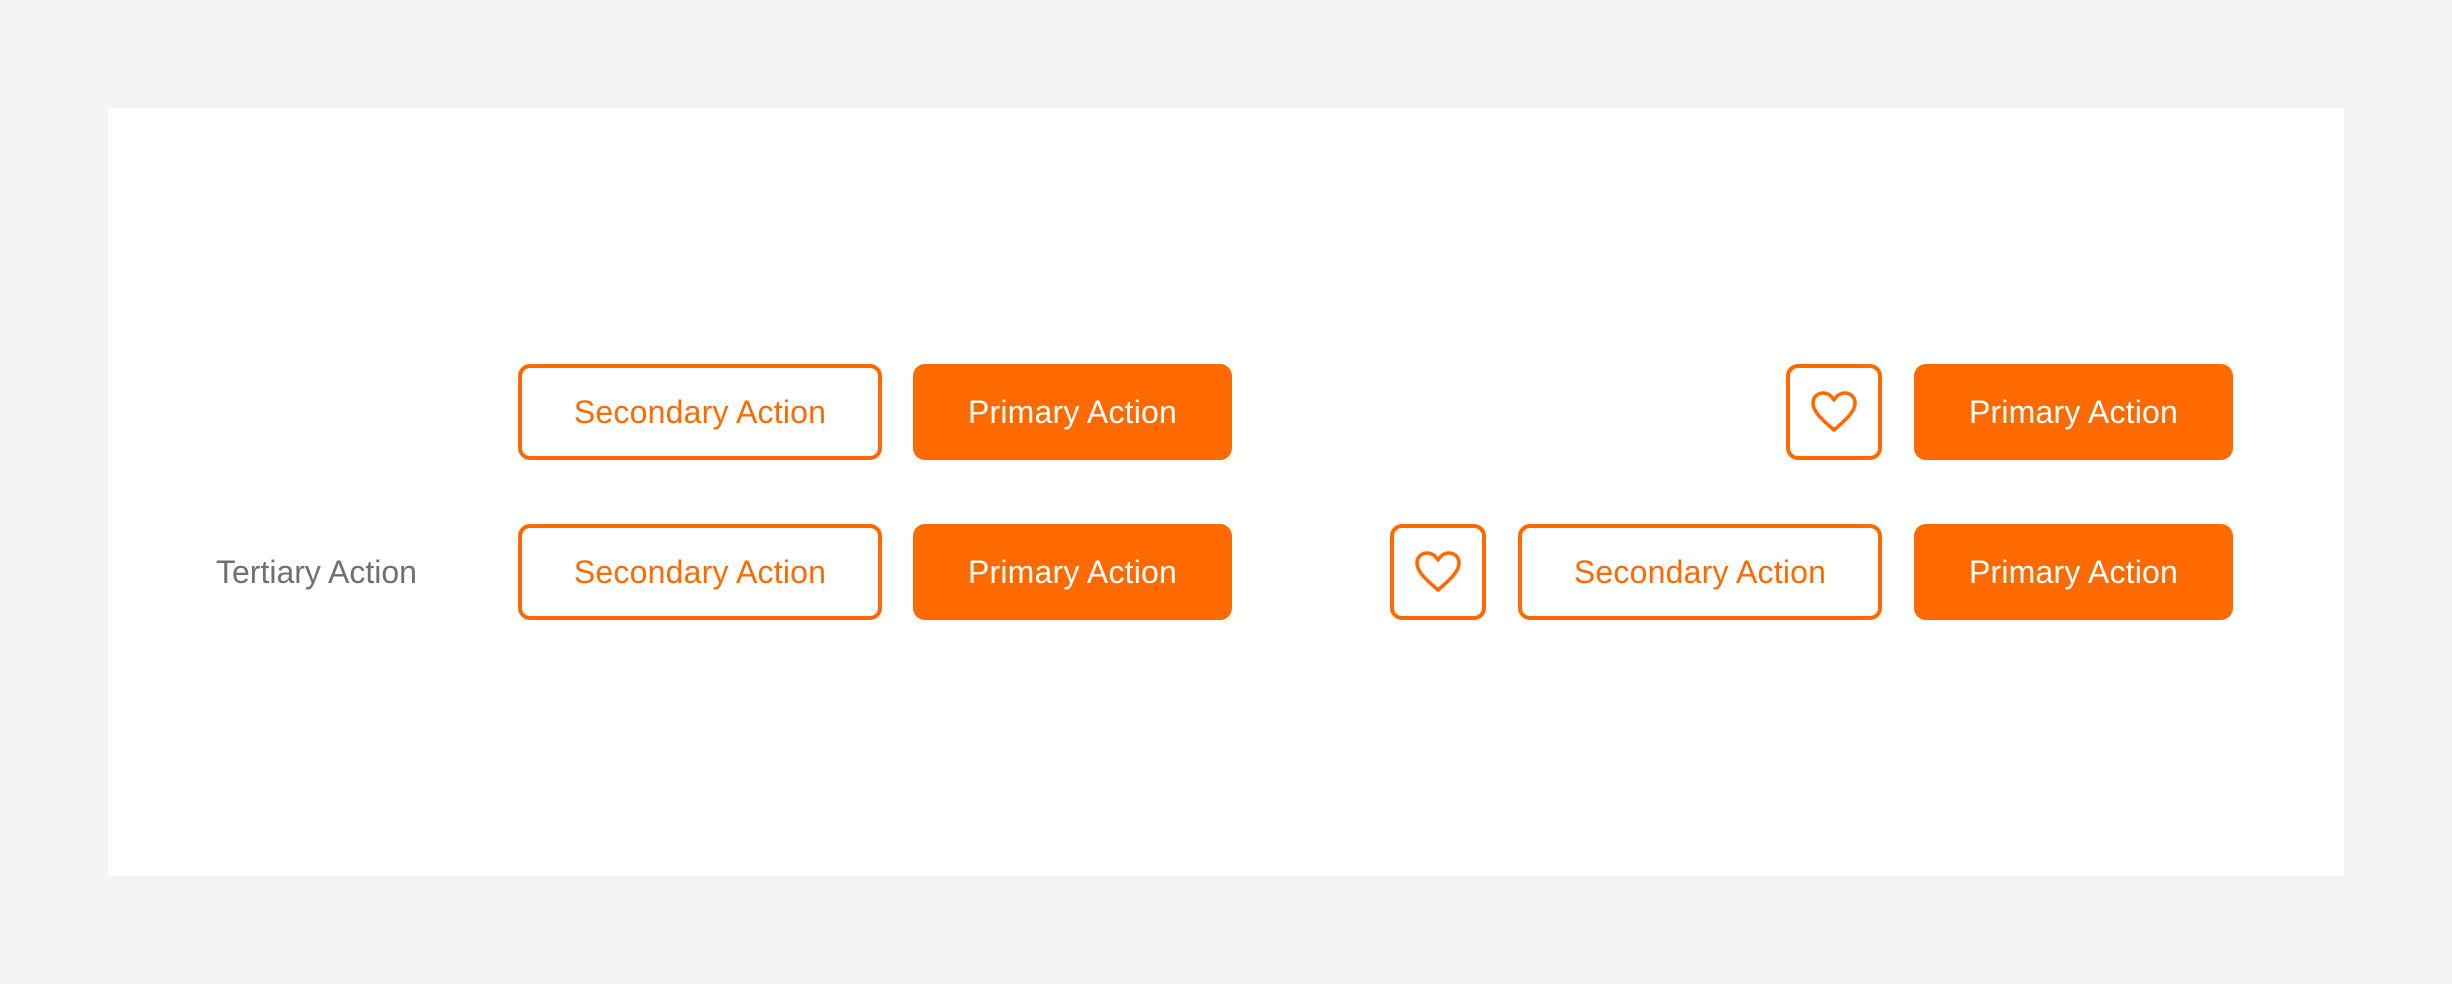  Describe the element at coordinates (316, 572) in the screenshot. I see `tertiary-action-button: Tertiary Action` at that location.